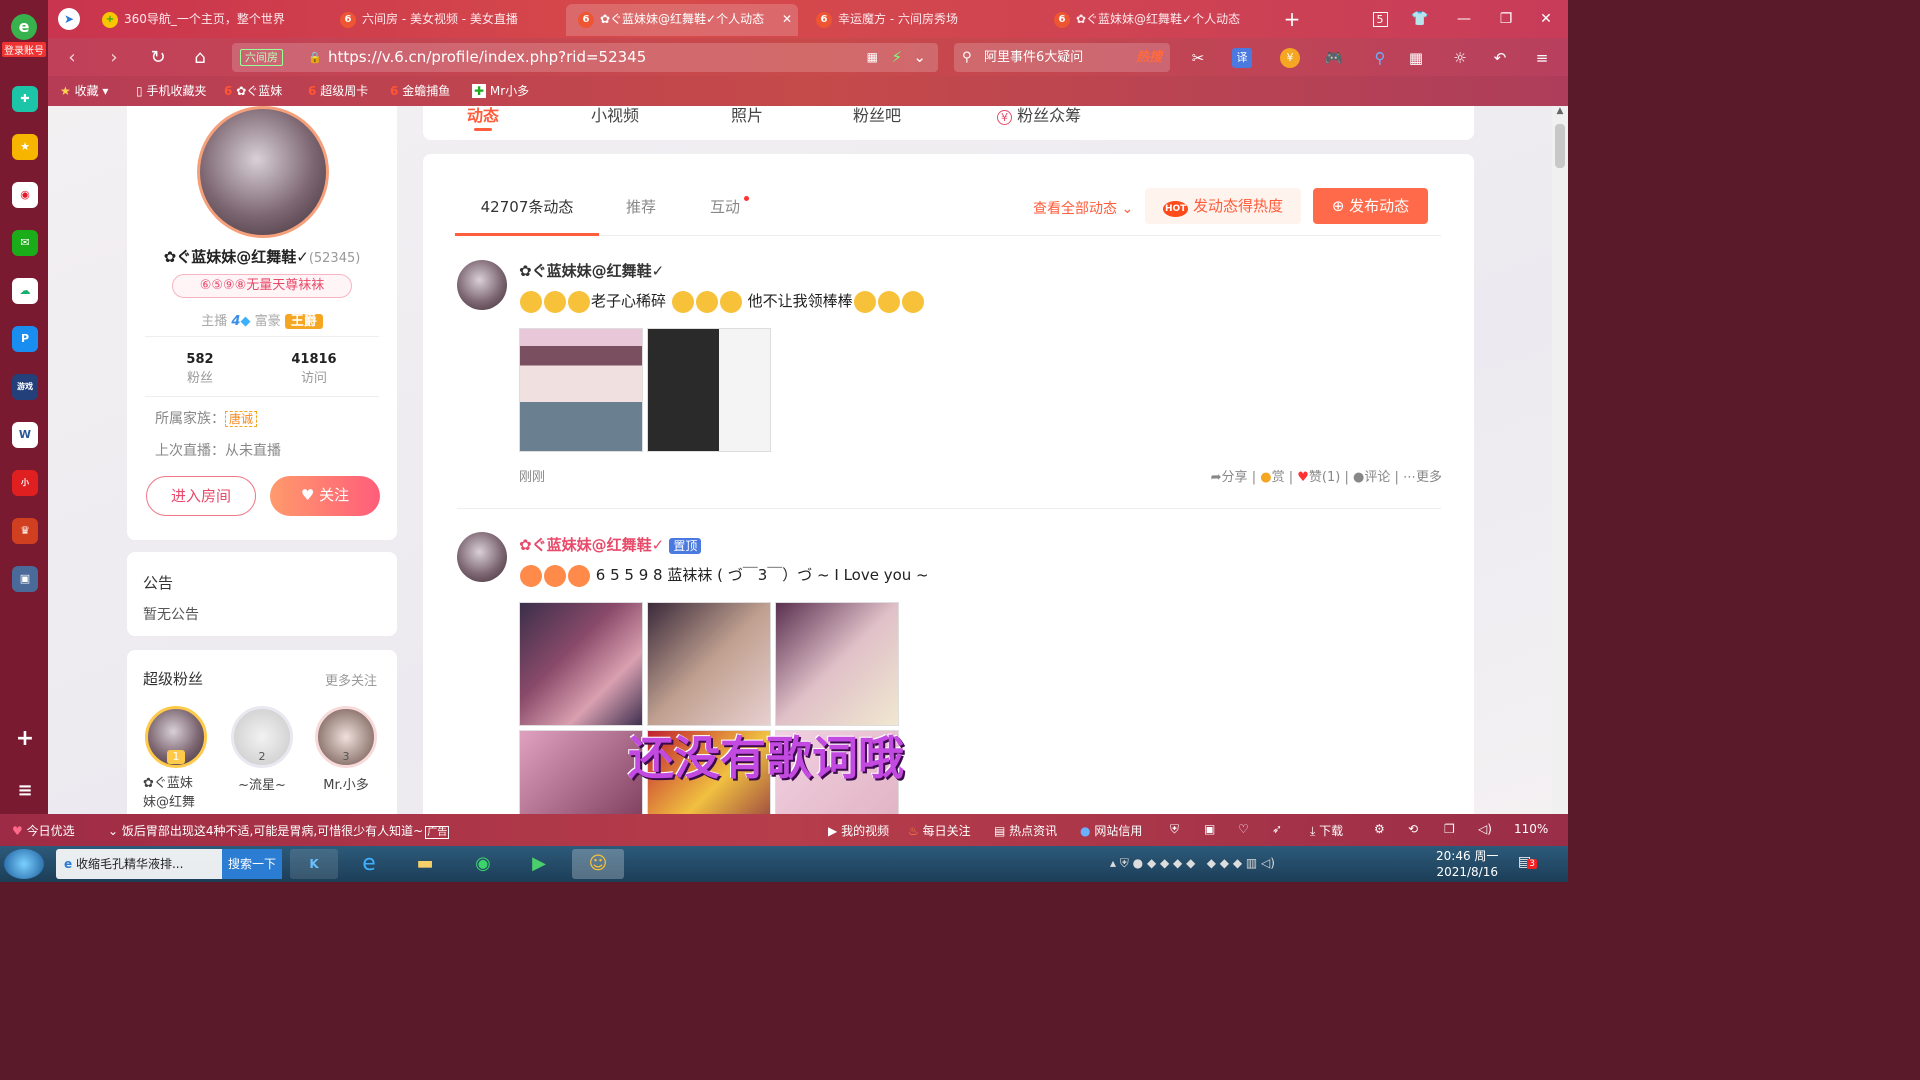  I want to click on scissors-icon: ✂, so click(1198, 58).